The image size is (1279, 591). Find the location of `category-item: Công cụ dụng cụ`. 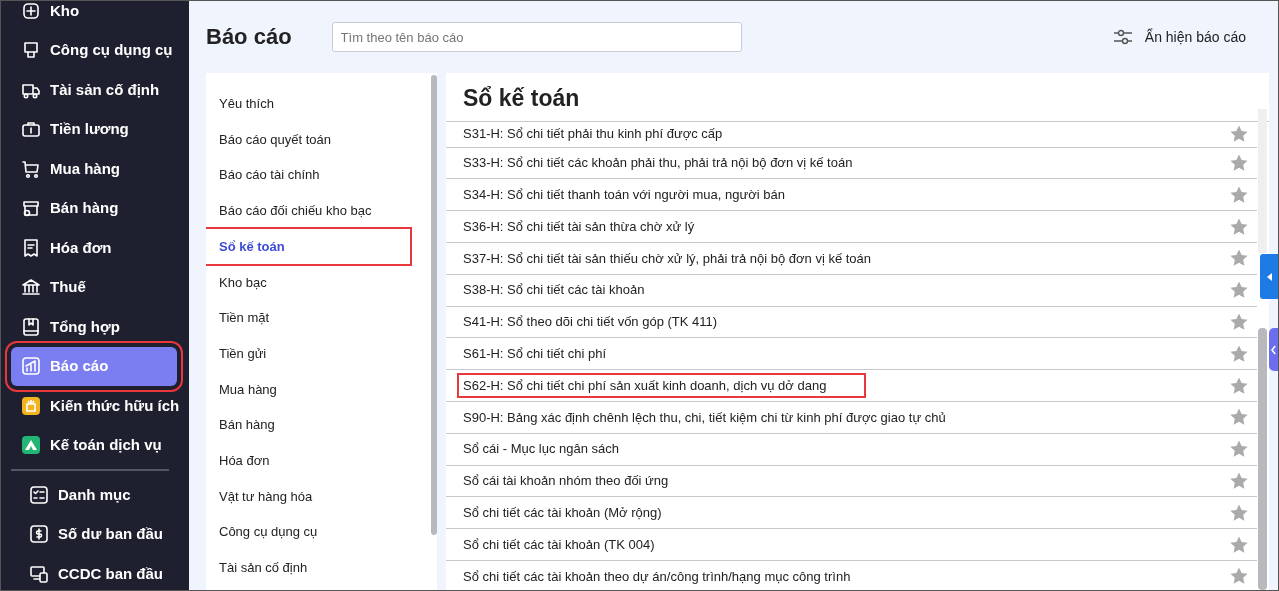

category-item: Công cụ dụng cụ is located at coordinates (268, 532).